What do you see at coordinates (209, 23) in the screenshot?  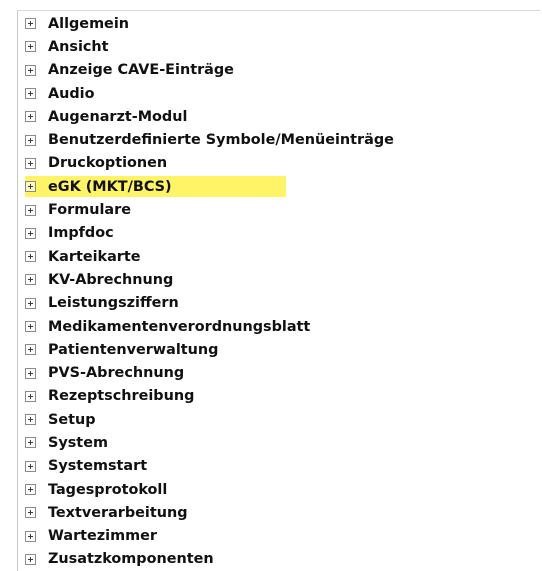 I see `tree-item-allgemein: Allgemein` at bounding box center [209, 23].